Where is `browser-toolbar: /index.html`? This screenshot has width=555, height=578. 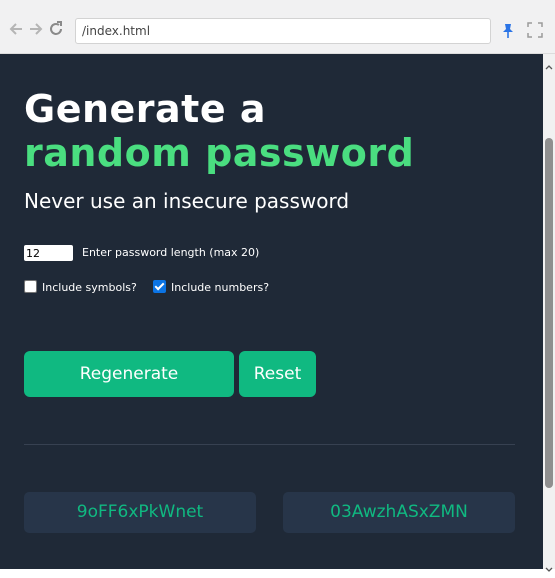 browser-toolbar: /index.html is located at coordinates (277, 27).